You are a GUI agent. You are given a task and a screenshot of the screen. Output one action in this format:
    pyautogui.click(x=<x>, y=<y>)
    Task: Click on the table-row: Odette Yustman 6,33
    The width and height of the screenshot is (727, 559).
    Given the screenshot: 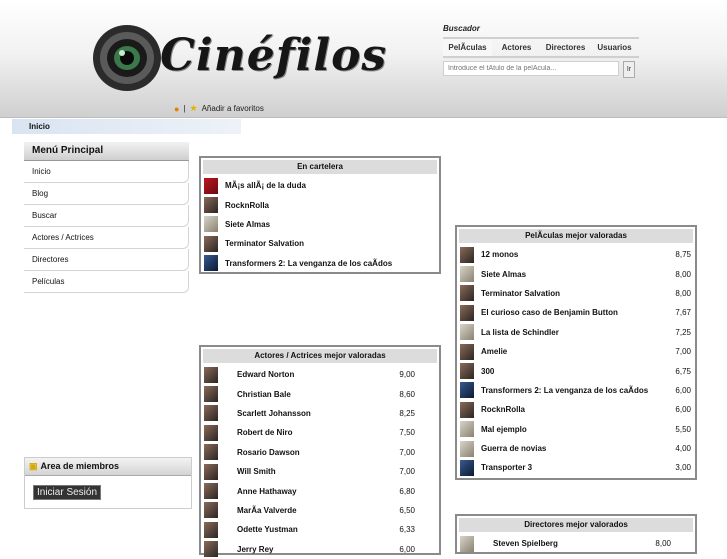 What is the action you would take?
    pyautogui.click(x=320, y=529)
    